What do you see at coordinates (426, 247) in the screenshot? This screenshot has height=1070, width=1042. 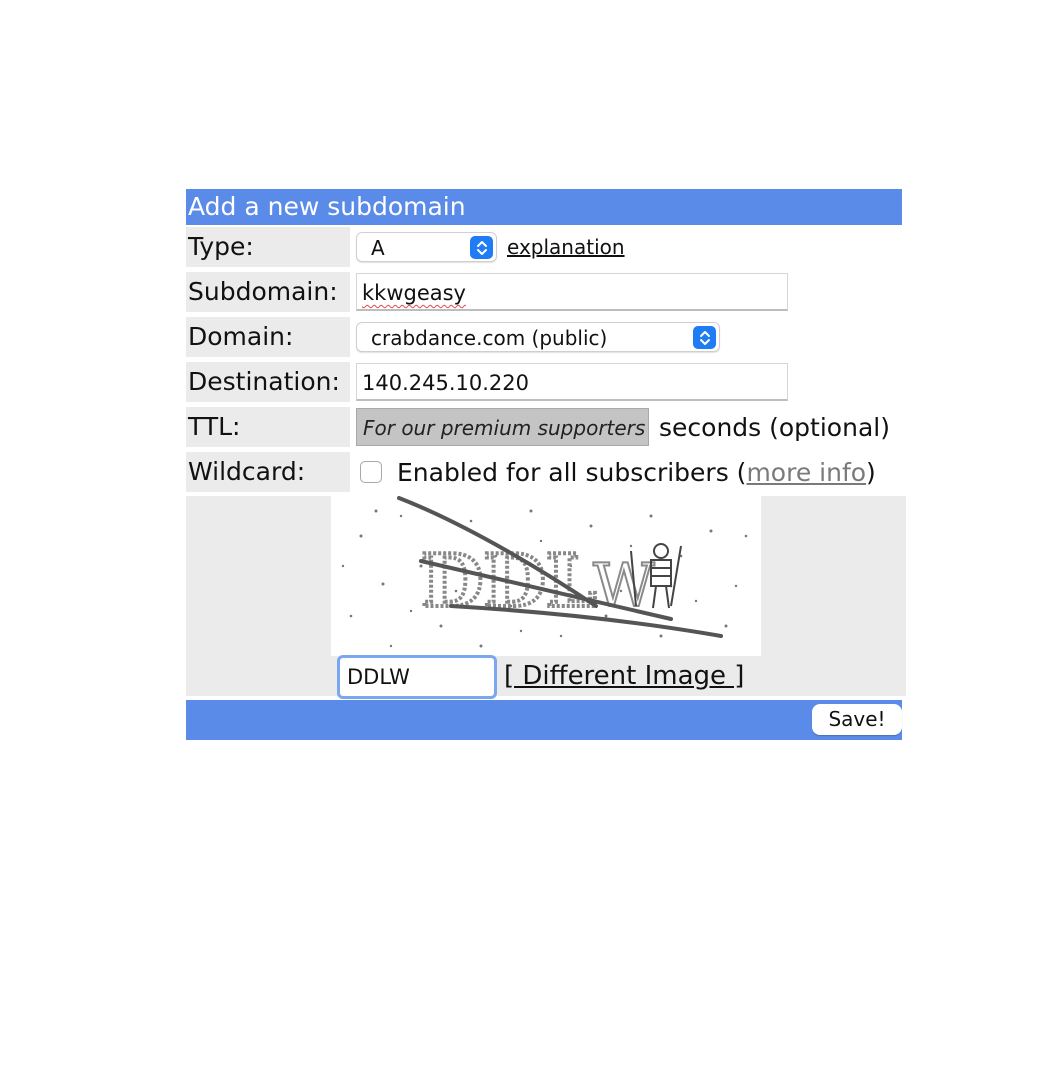 I see `type-select: A` at bounding box center [426, 247].